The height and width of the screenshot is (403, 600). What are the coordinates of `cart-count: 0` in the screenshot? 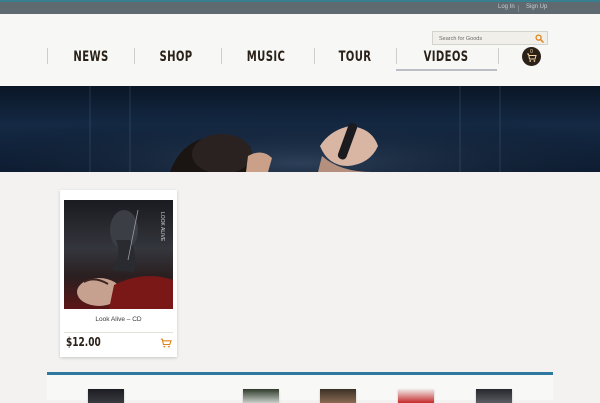 It's located at (531, 52).